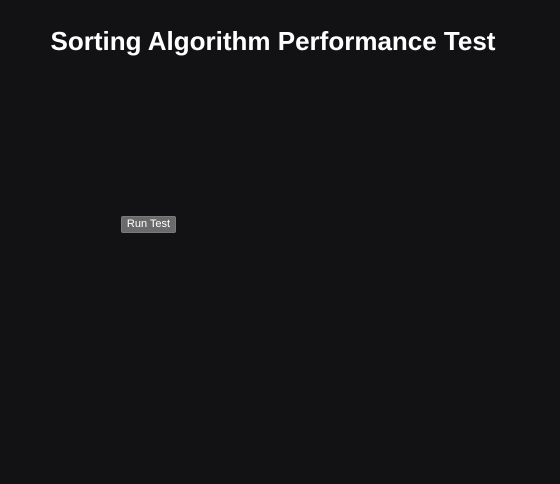 The image size is (560, 484). Describe the element at coordinates (148, 224) in the screenshot. I see `run-test-button: Run Test` at that location.